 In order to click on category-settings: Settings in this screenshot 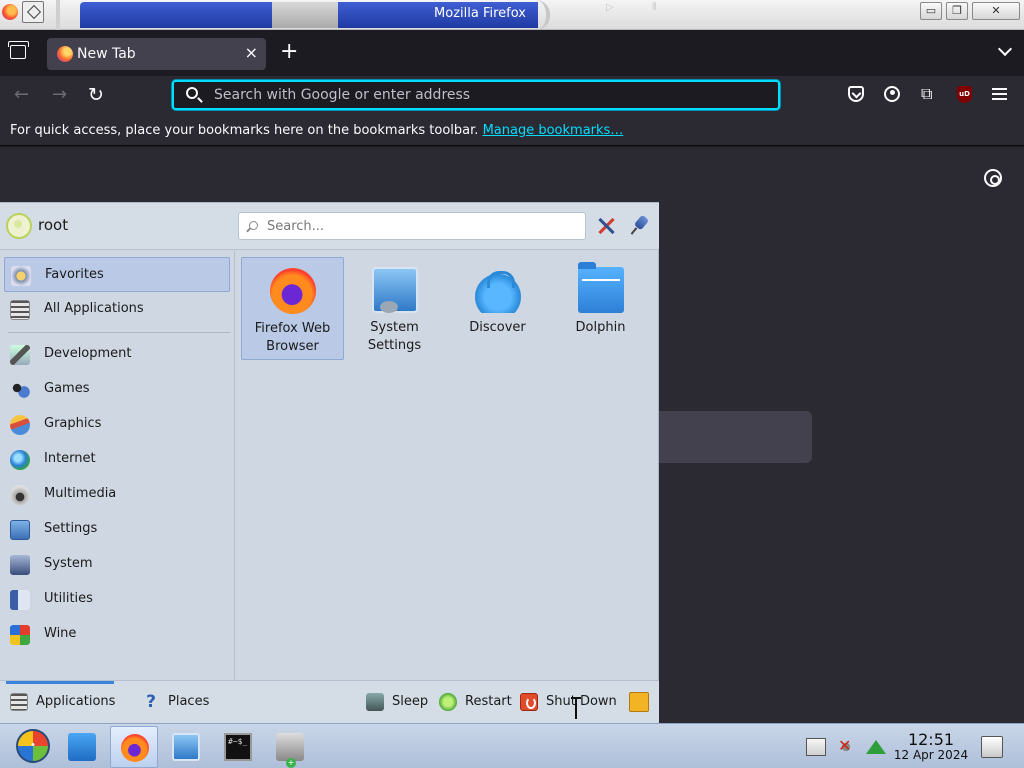, I will do `click(117, 529)`.